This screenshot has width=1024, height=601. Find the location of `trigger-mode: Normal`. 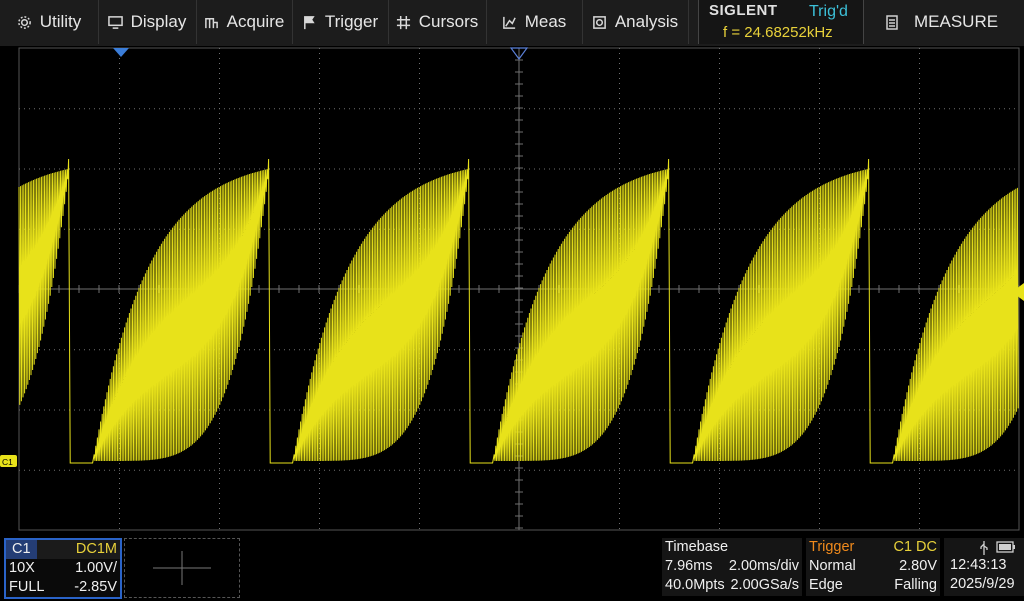

trigger-mode: Normal is located at coordinates (832, 566).